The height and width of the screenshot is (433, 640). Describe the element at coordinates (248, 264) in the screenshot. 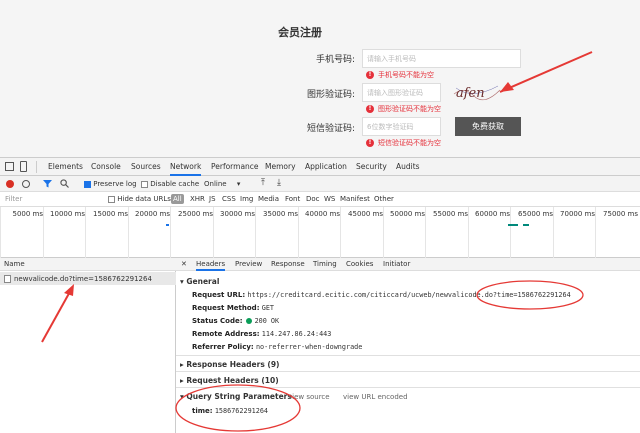

I see `tab-preview: Preview` at that location.